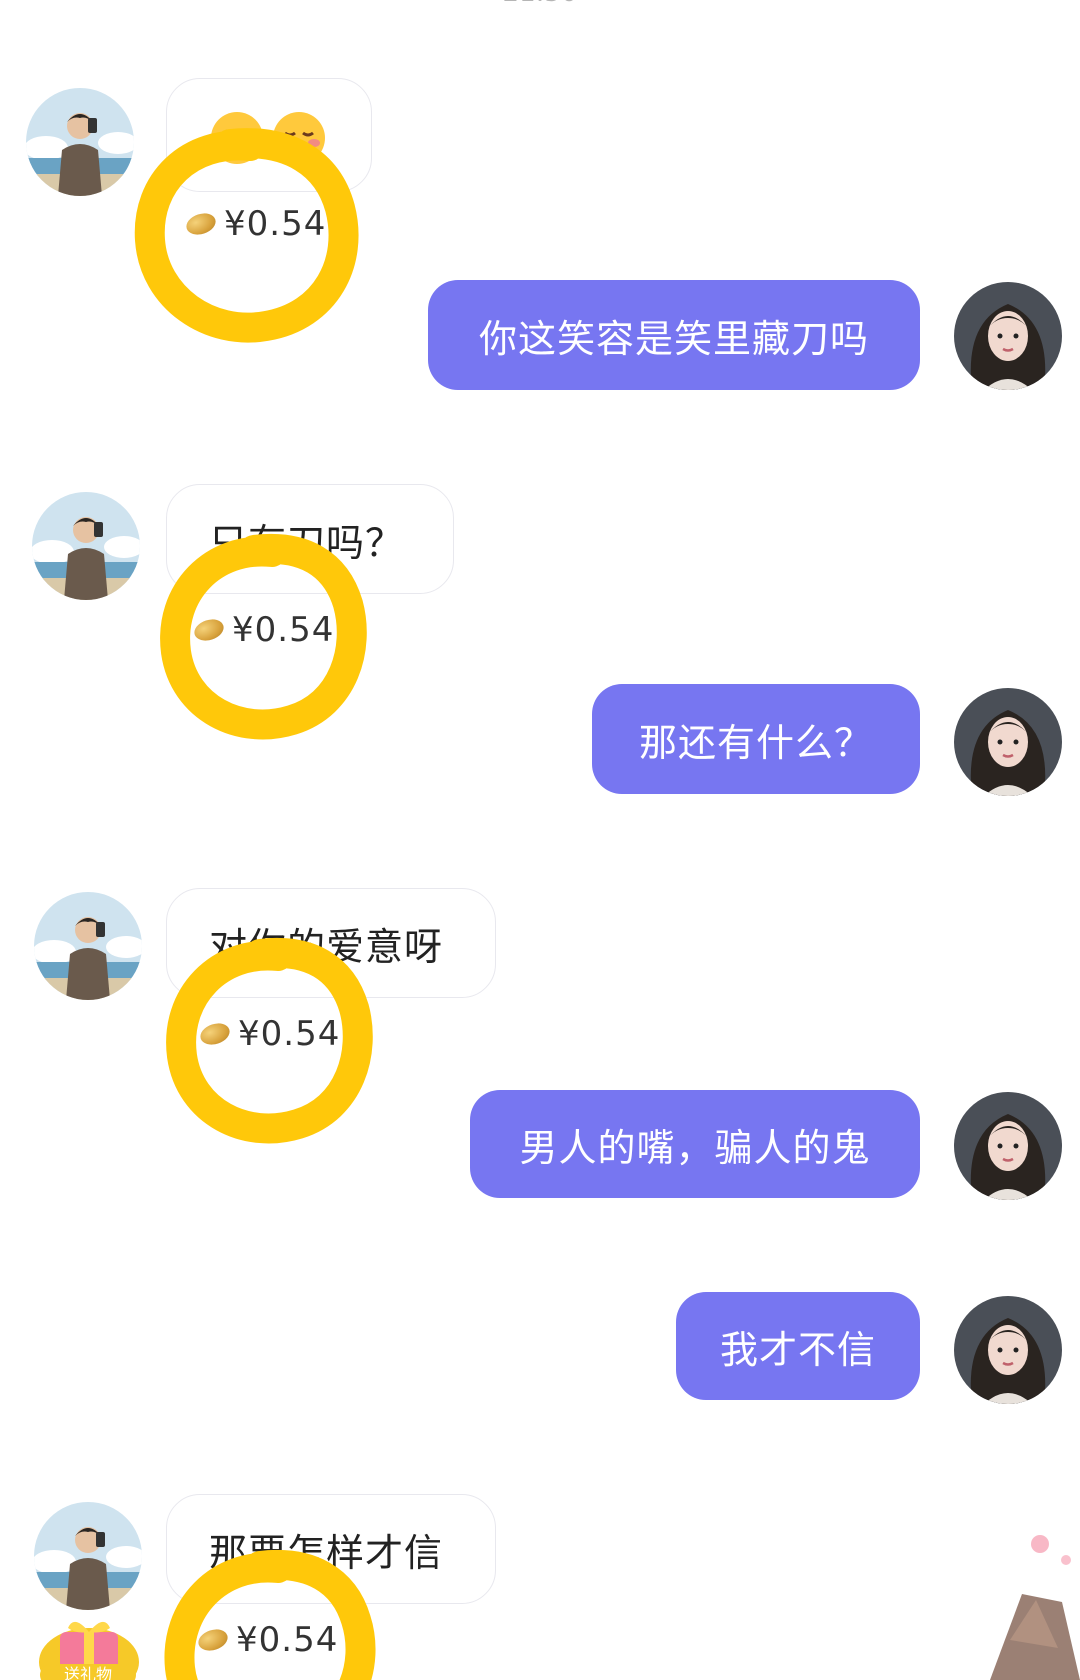 This screenshot has height=1680, width=1080. Describe the element at coordinates (755, 742) in the screenshot. I see `message-text: 那还有什么？` at that location.